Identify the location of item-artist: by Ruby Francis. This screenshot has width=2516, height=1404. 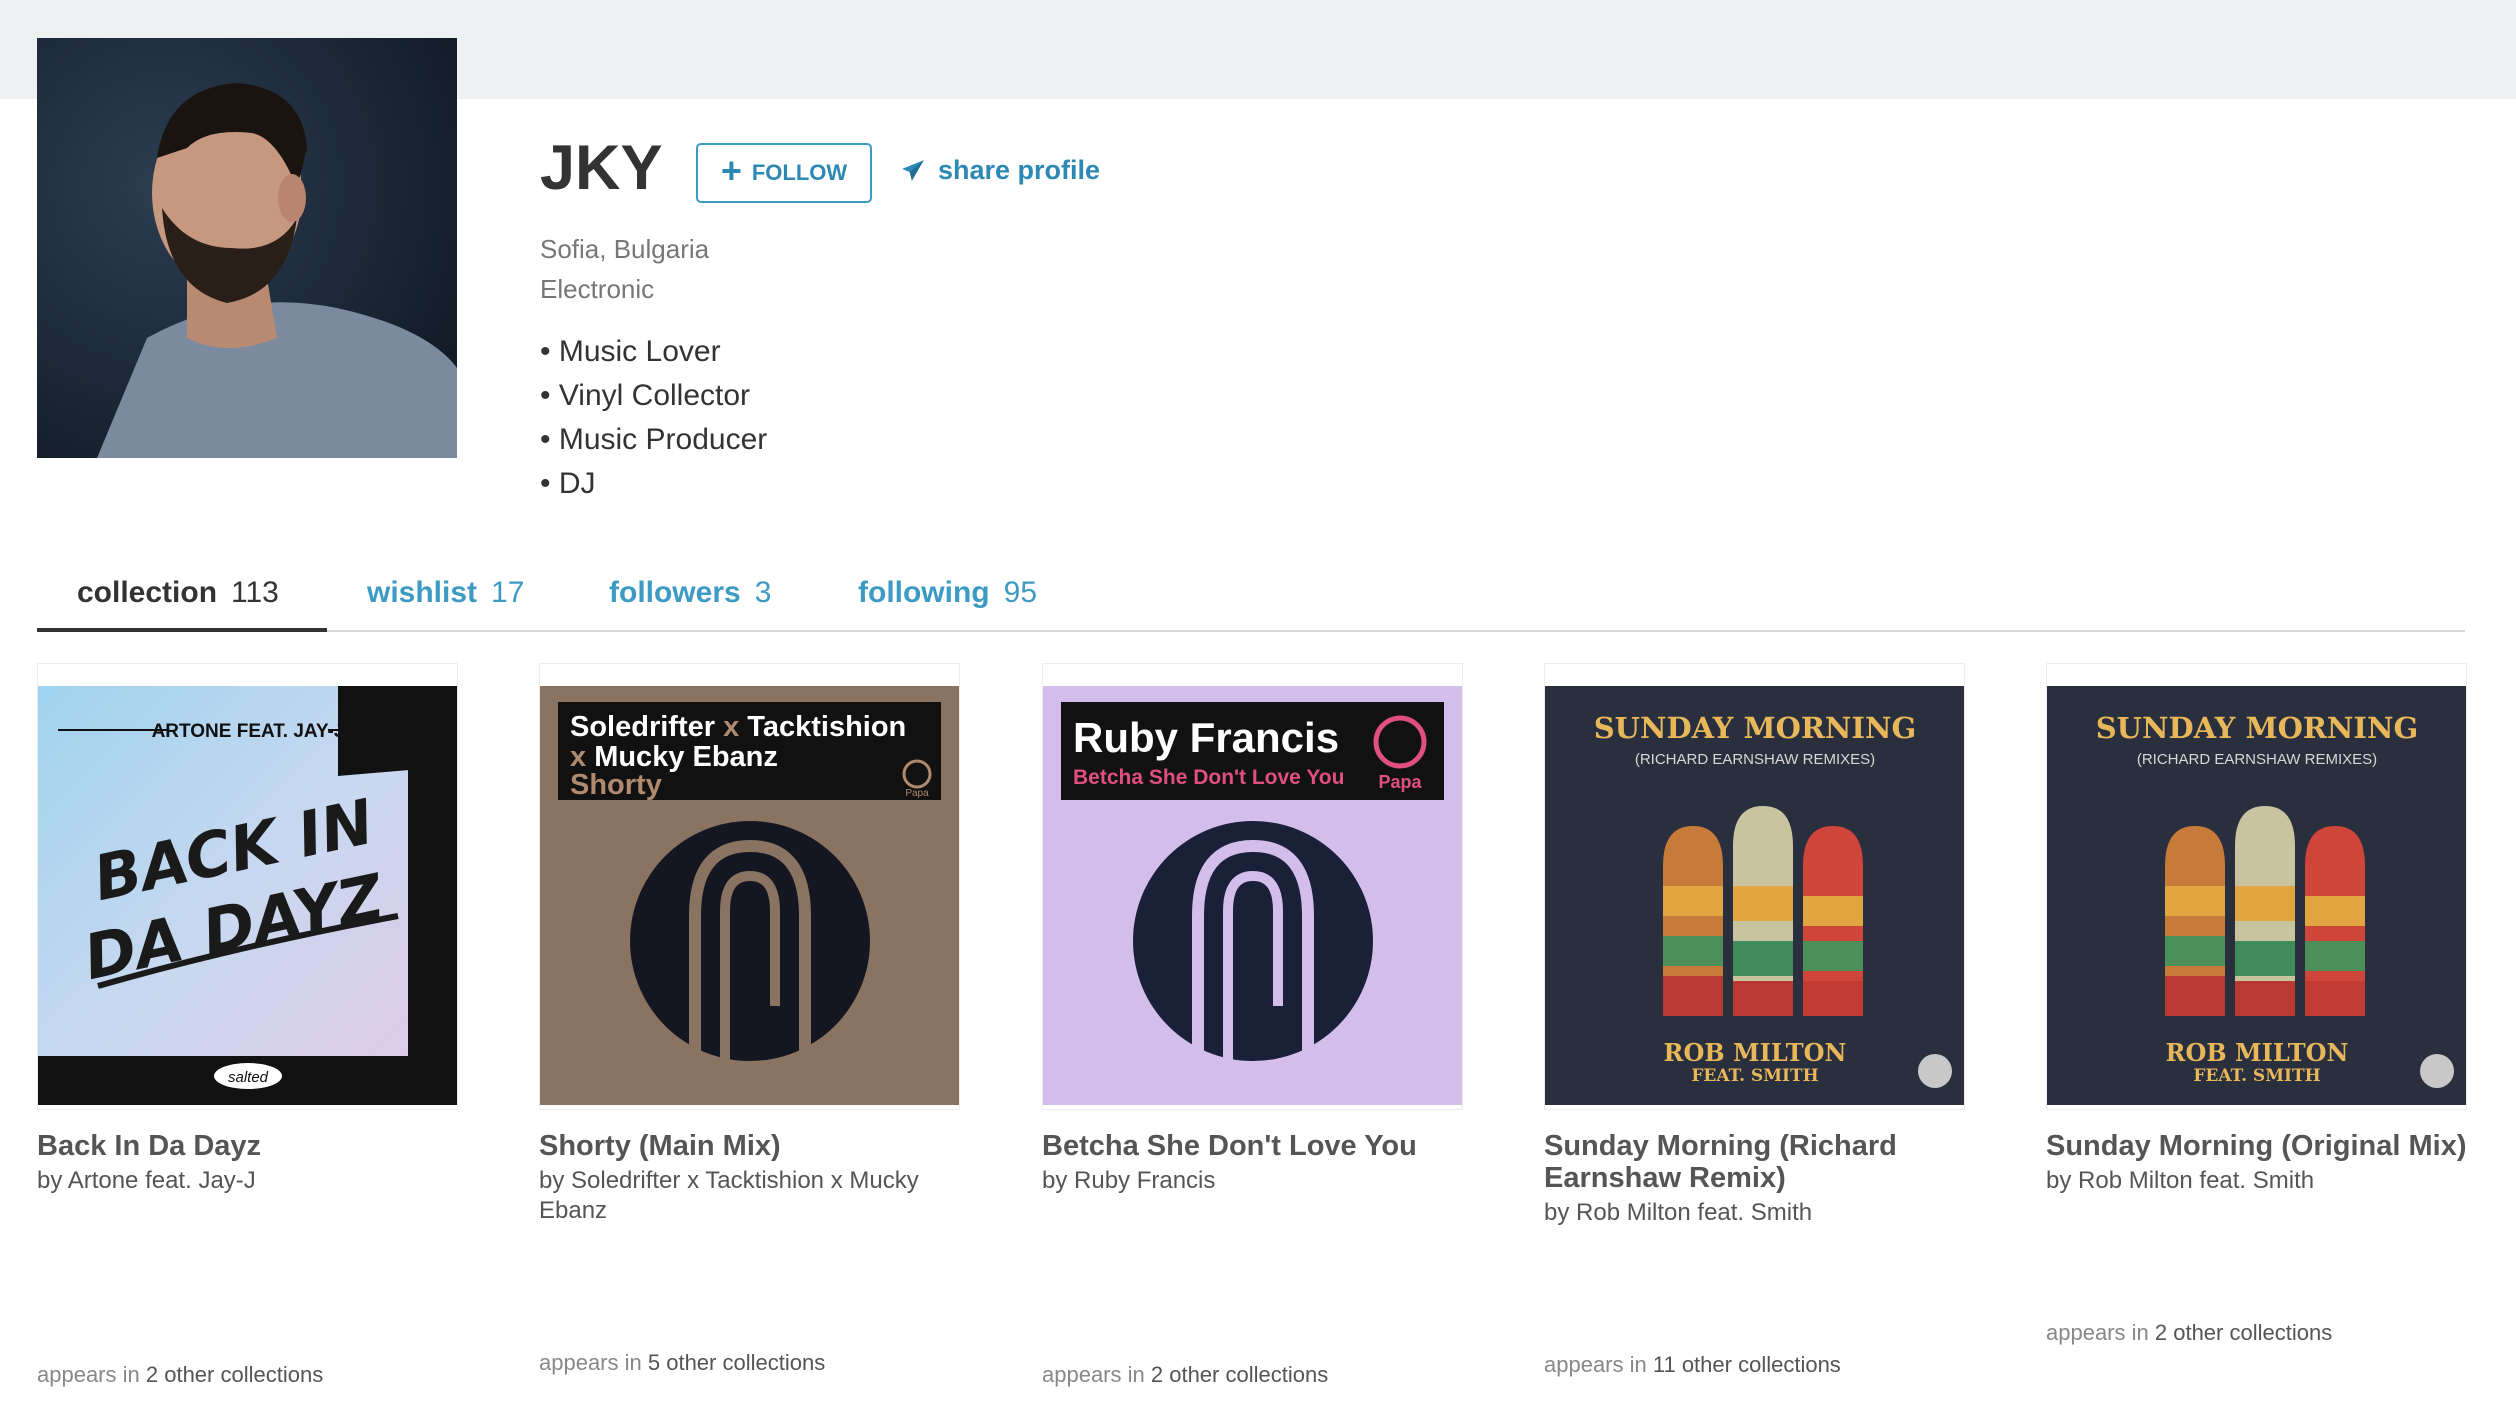
(1252, 1181).